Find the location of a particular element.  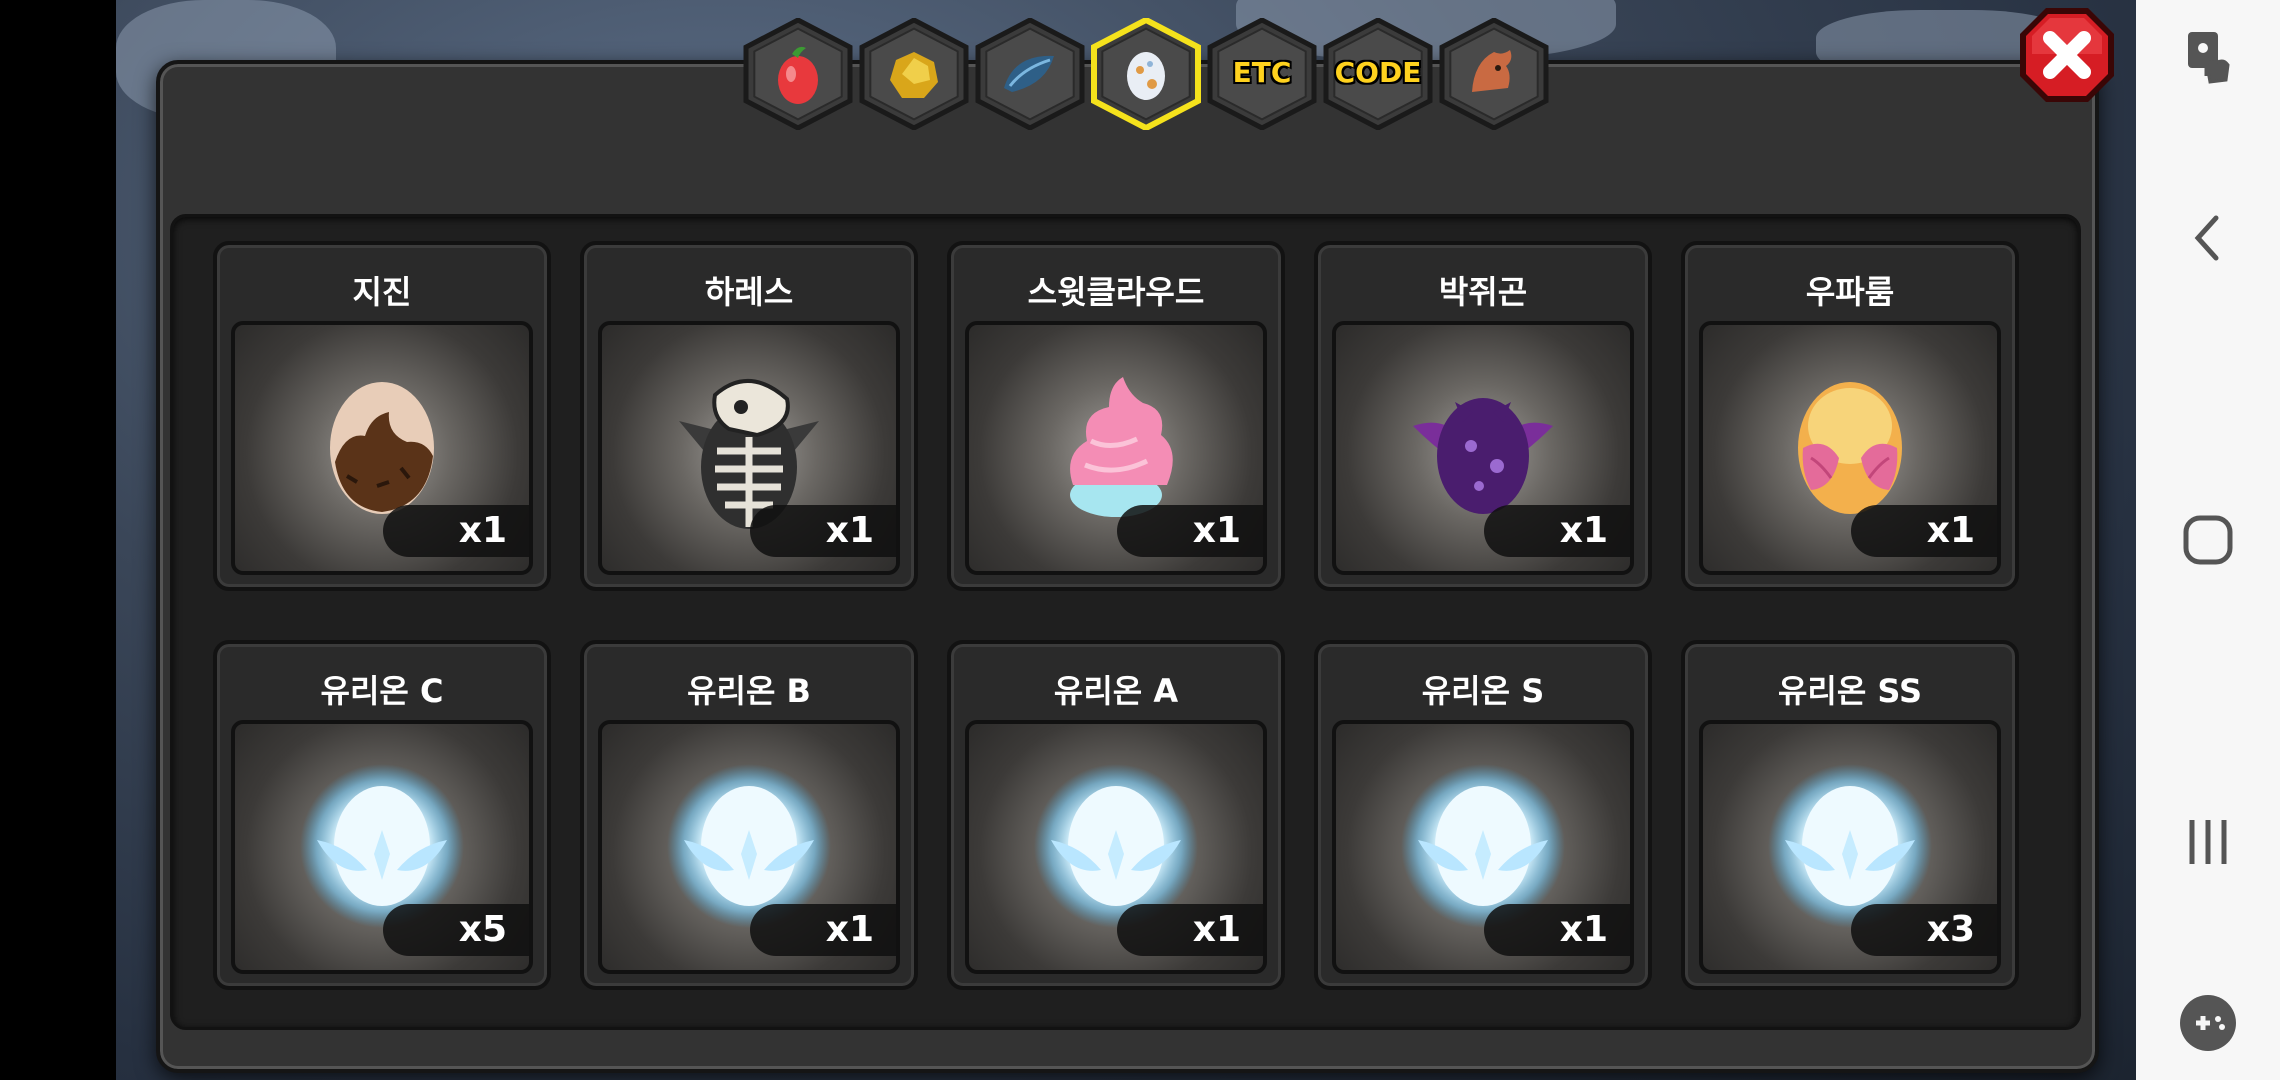

tab-label: ETC is located at coordinates (1262, 72).